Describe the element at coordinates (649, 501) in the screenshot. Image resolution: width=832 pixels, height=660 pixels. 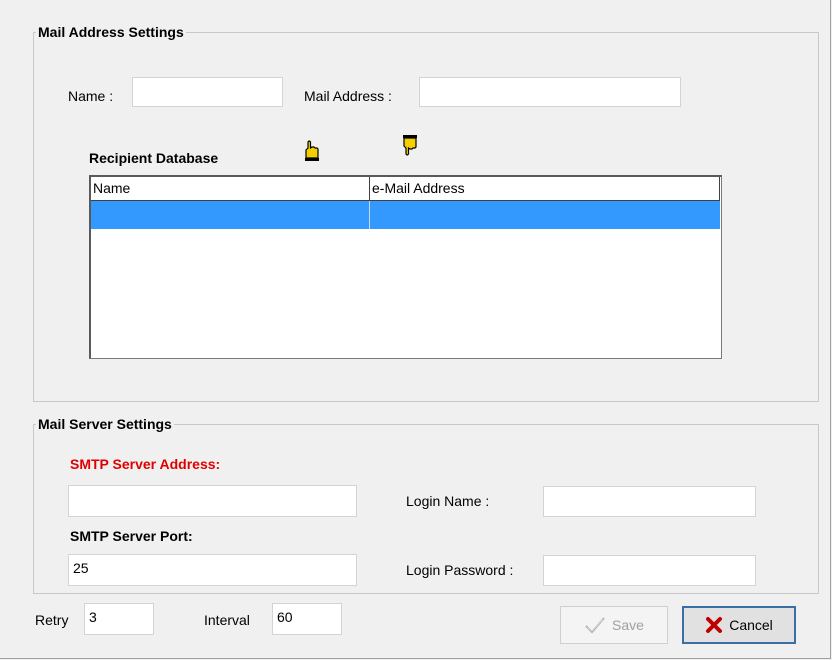
I see `login-name-field` at that location.